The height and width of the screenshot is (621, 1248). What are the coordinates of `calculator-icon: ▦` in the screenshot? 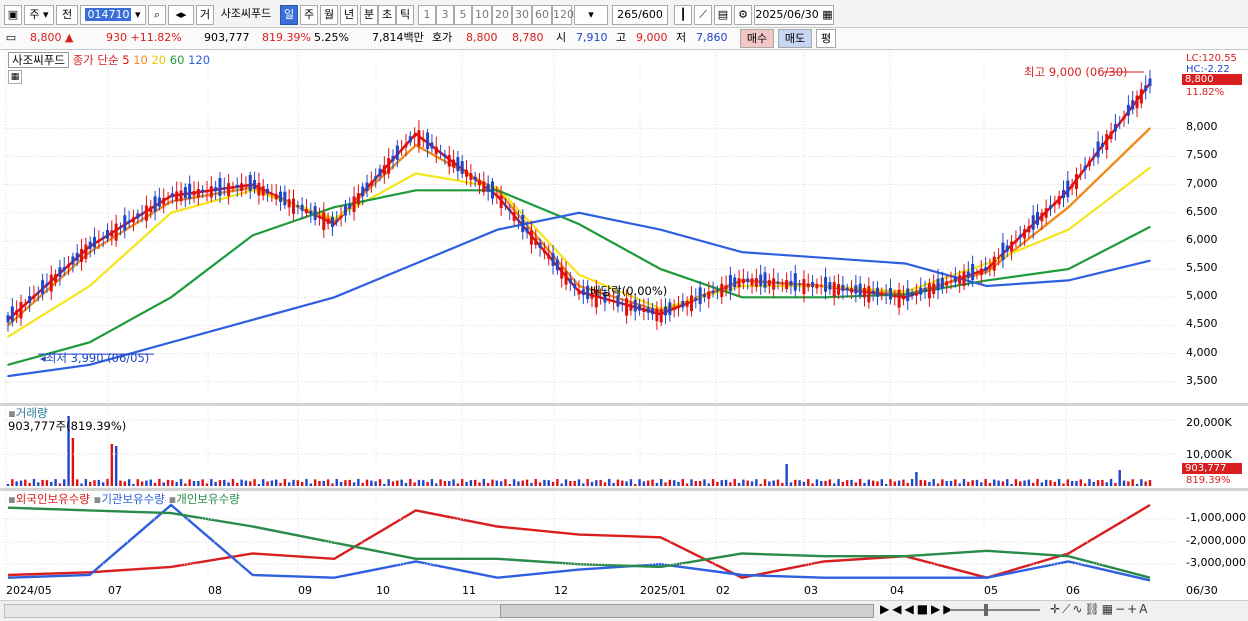 It's located at (15, 77).